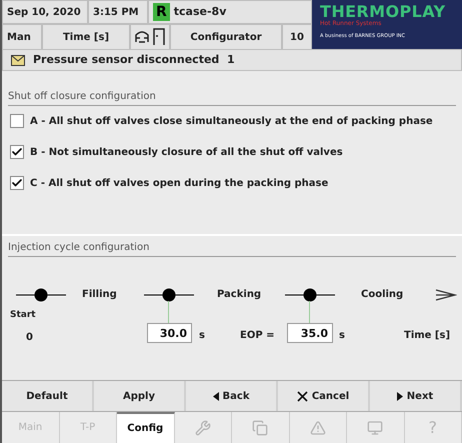 Image resolution: width=462 pixels, height=443 pixels. Describe the element at coordinates (226, 37) in the screenshot. I see `screen-name: Configurator` at that location.